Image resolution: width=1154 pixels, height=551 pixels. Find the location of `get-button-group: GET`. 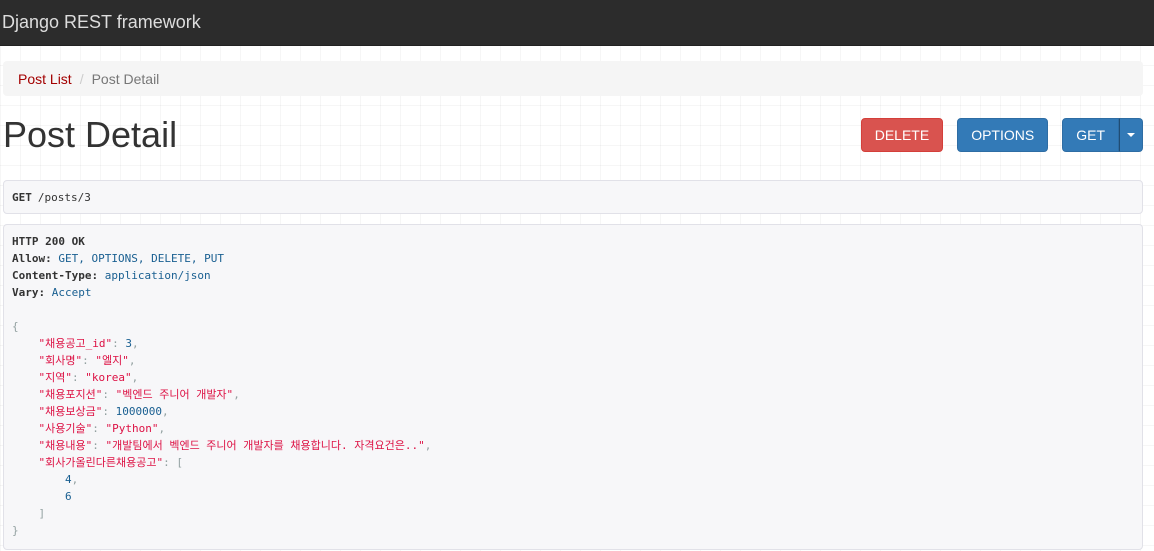

get-button-group: GET is located at coordinates (1102, 135).